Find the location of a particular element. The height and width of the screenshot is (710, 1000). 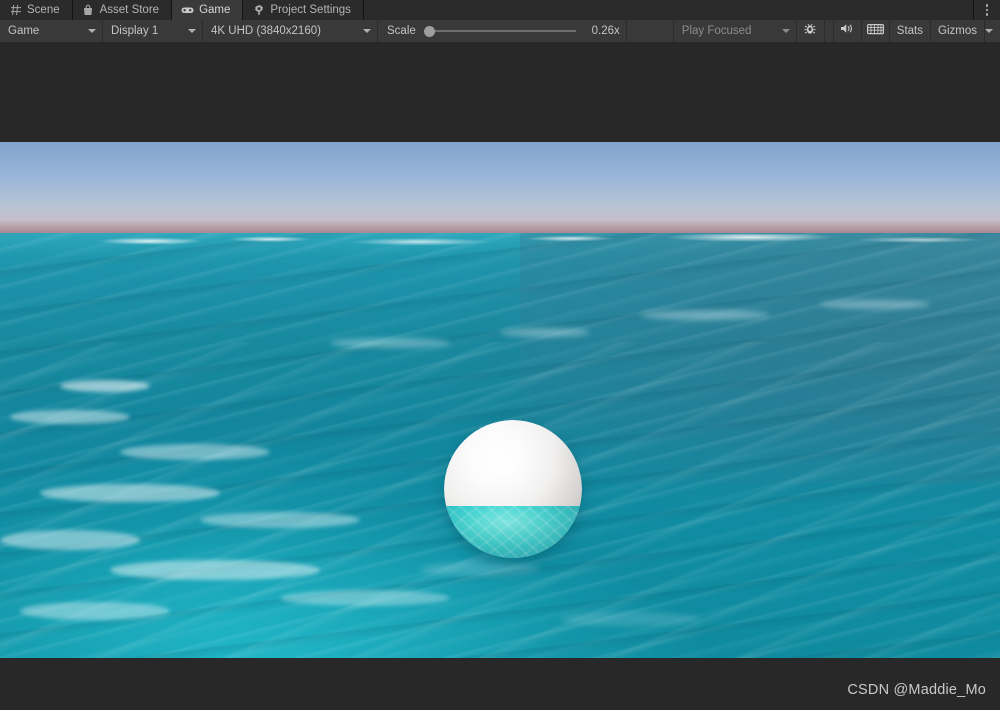

play-mode-dropdown: Play Focused is located at coordinates (735, 31).